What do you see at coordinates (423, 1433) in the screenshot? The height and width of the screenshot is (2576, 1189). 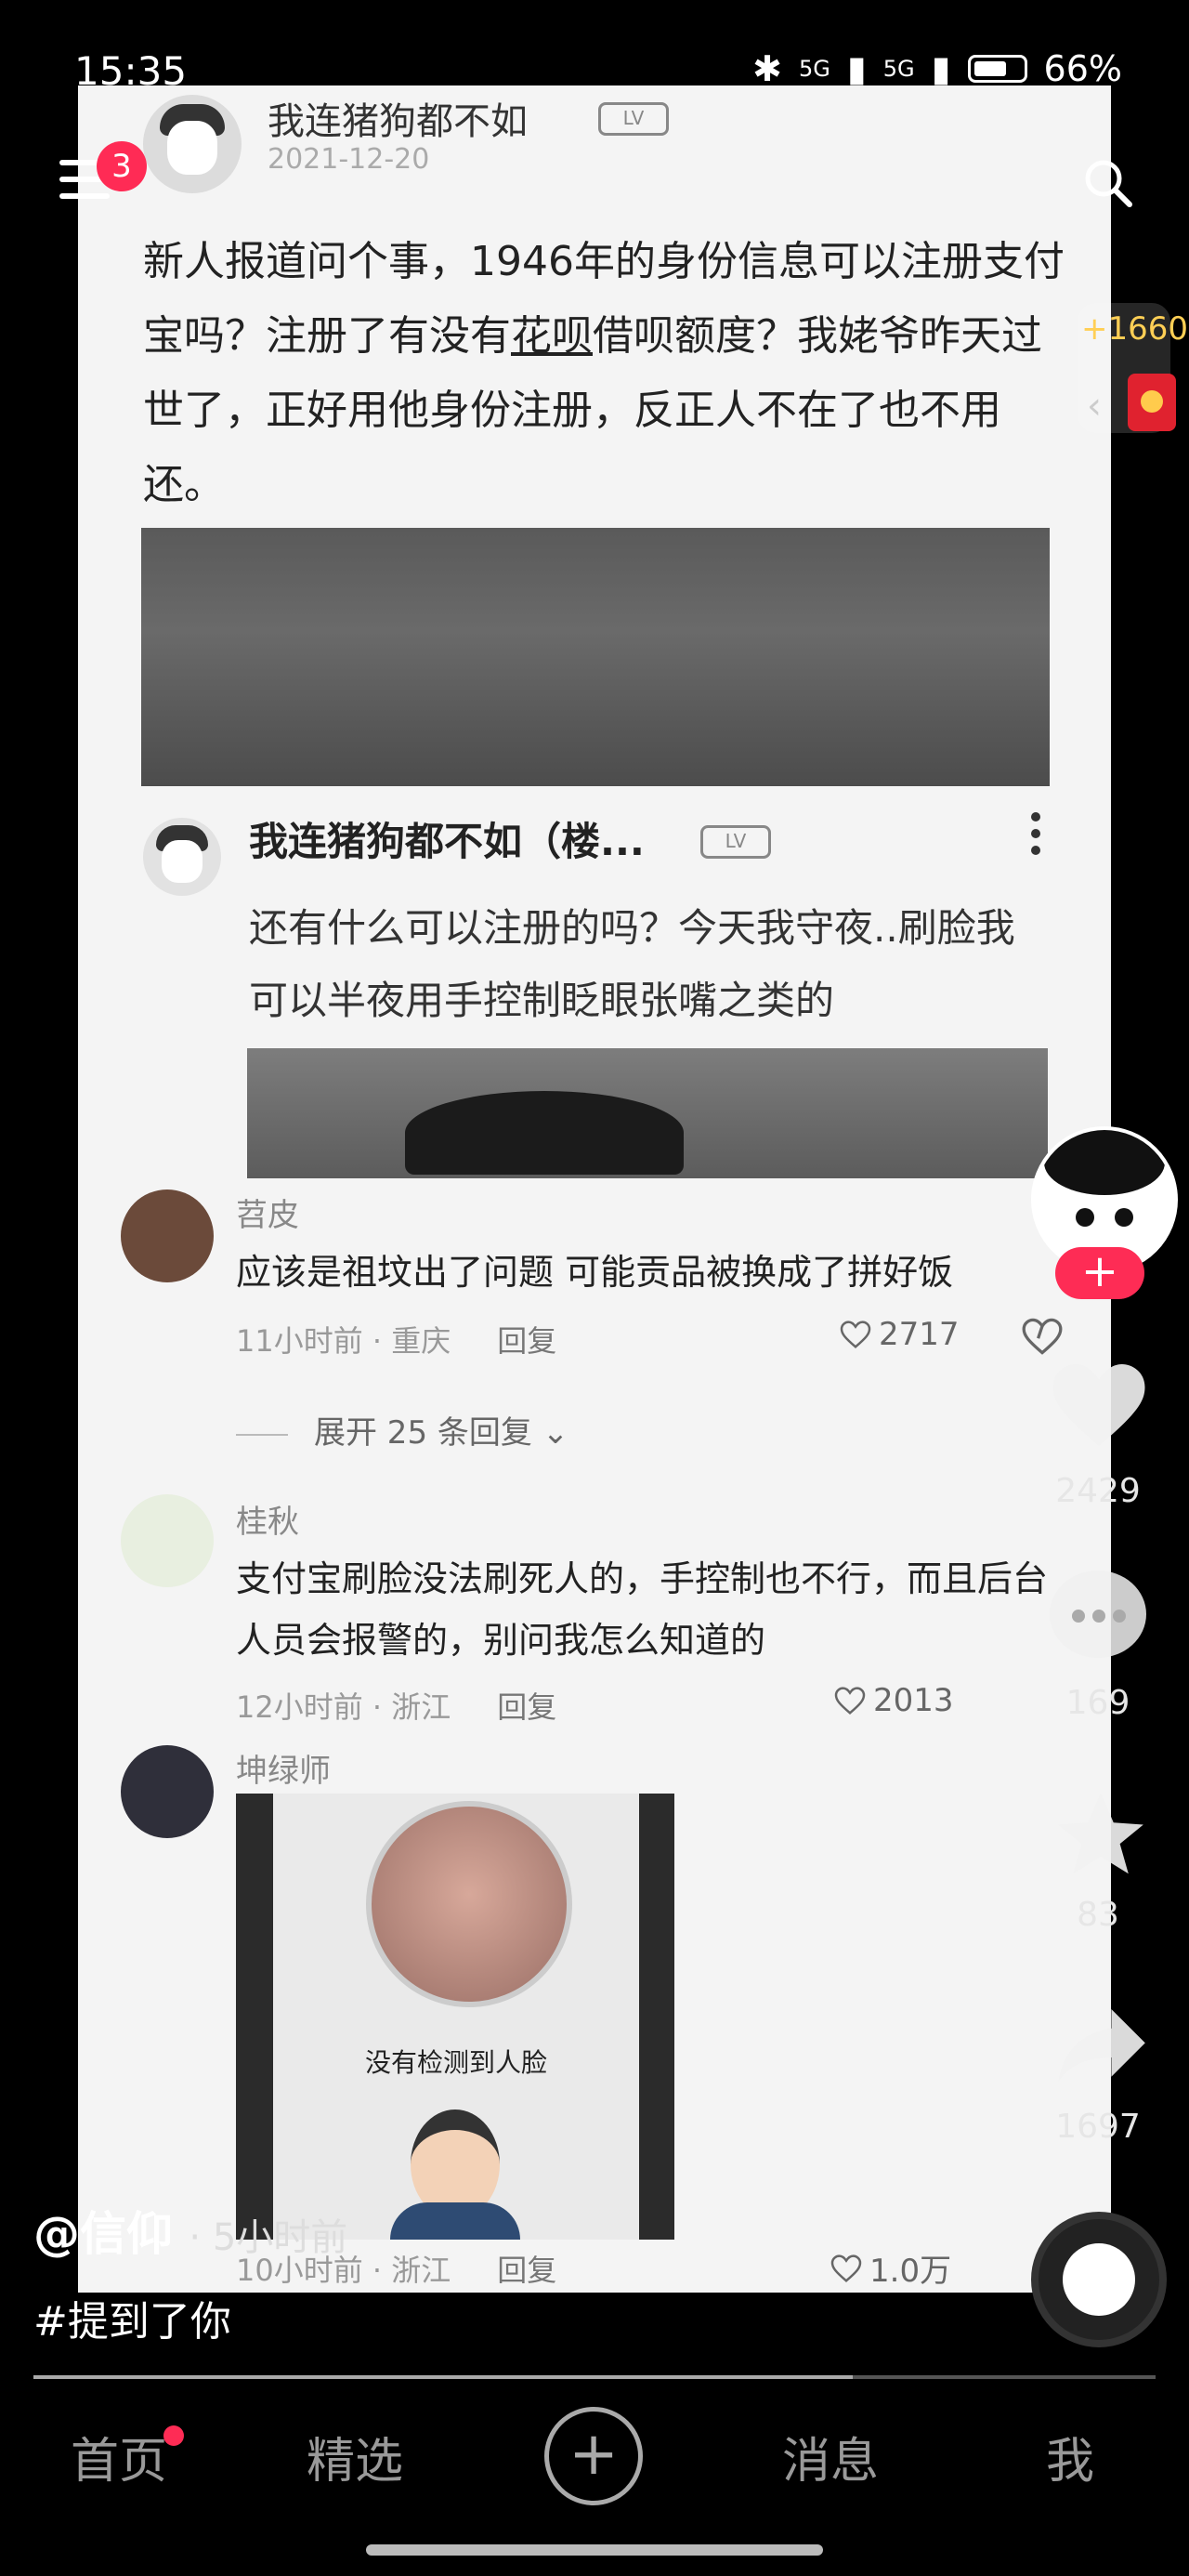 I see `expand-replies-label: 展开 25 条回复` at bounding box center [423, 1433].